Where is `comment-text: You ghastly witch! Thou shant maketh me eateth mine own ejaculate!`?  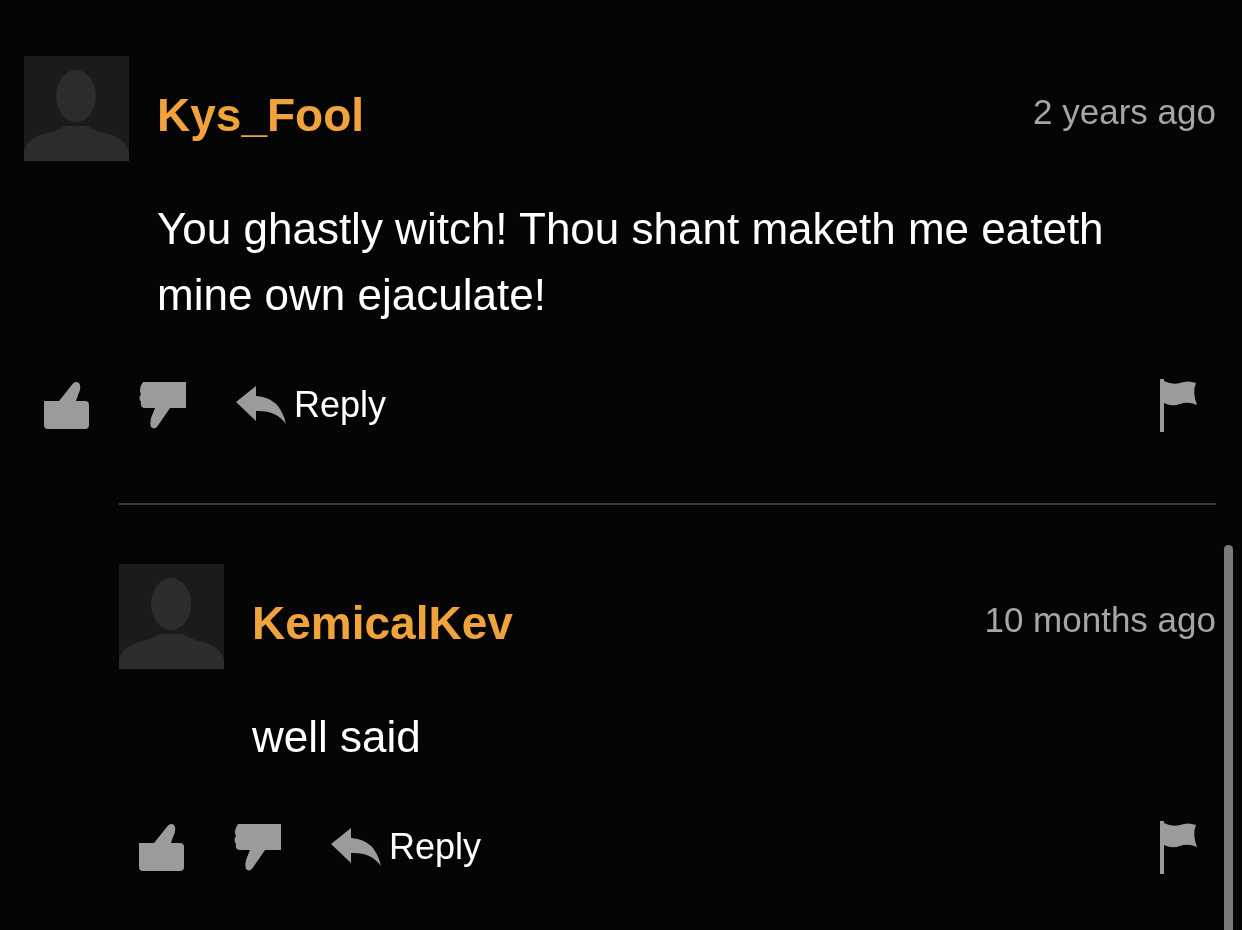 comment-text: You ghastly witch! Thou shant maketh me eateth mine own ejaculate! is located at coordinates (631, 262).